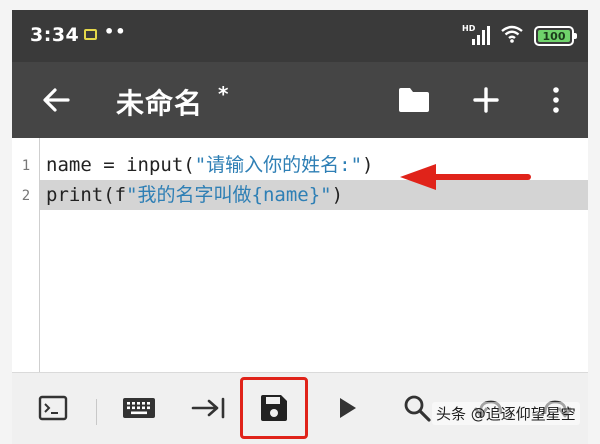  I want to click on battery-icon: 100, so click(555, 36).